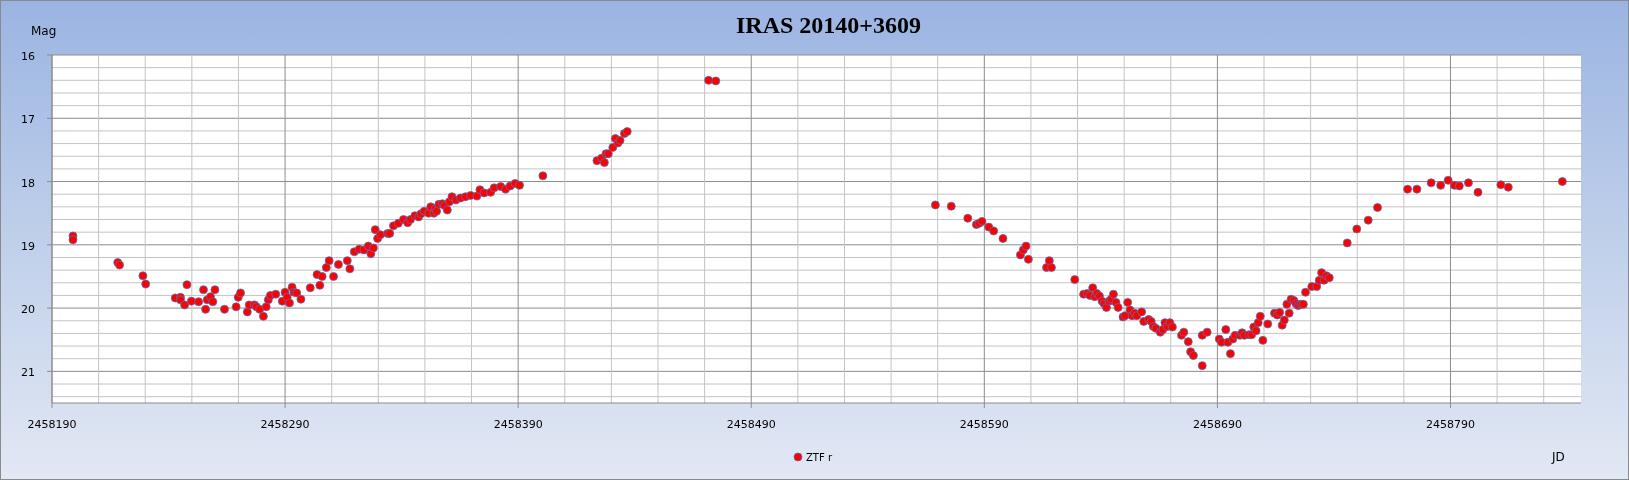  I want to click on chart-title: IRAS 20140+3609, so click(828, 25).